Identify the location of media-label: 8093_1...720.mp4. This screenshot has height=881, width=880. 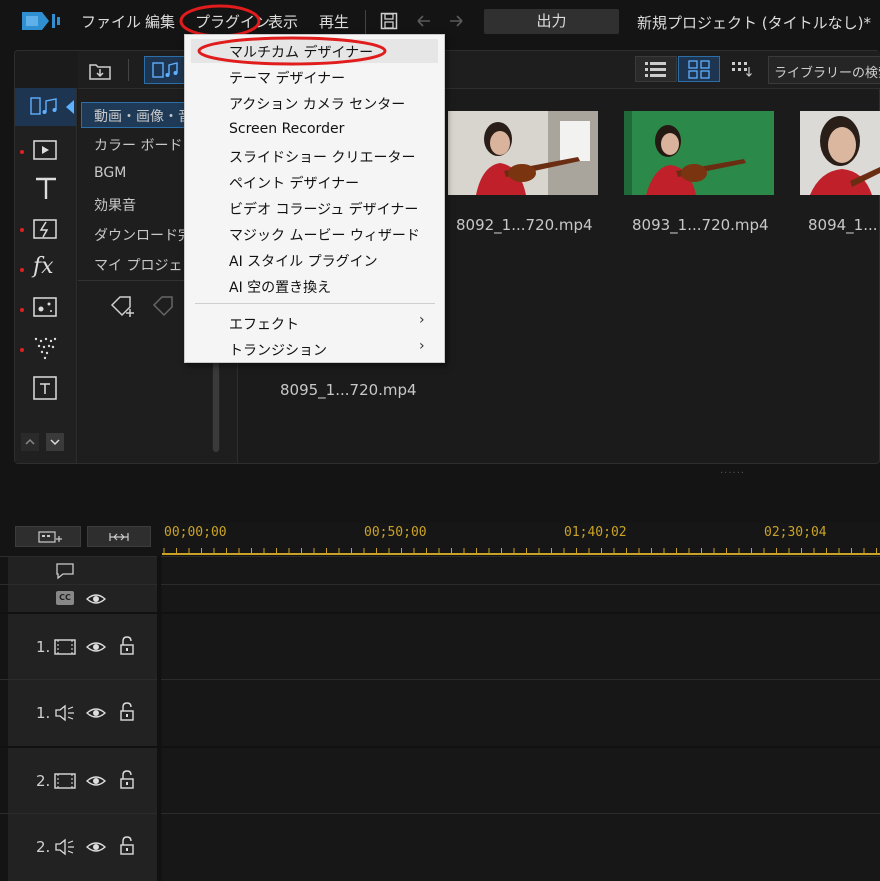
(700, 225).